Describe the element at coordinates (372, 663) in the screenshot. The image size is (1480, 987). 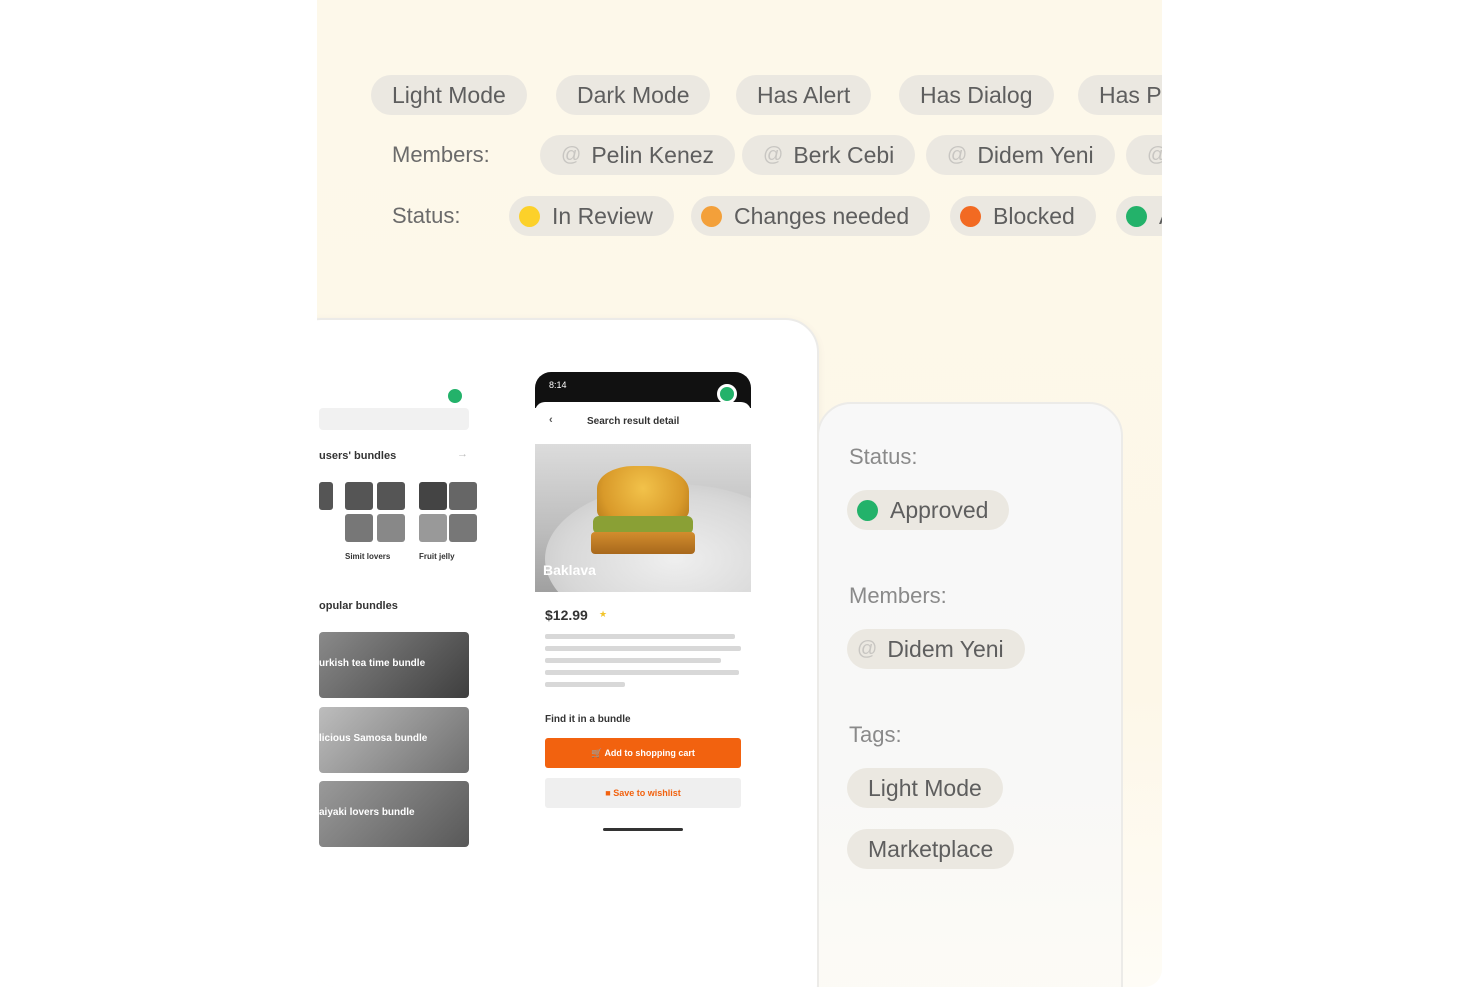
I see `bundle-card-label: urkish tea time bundle` at that location.